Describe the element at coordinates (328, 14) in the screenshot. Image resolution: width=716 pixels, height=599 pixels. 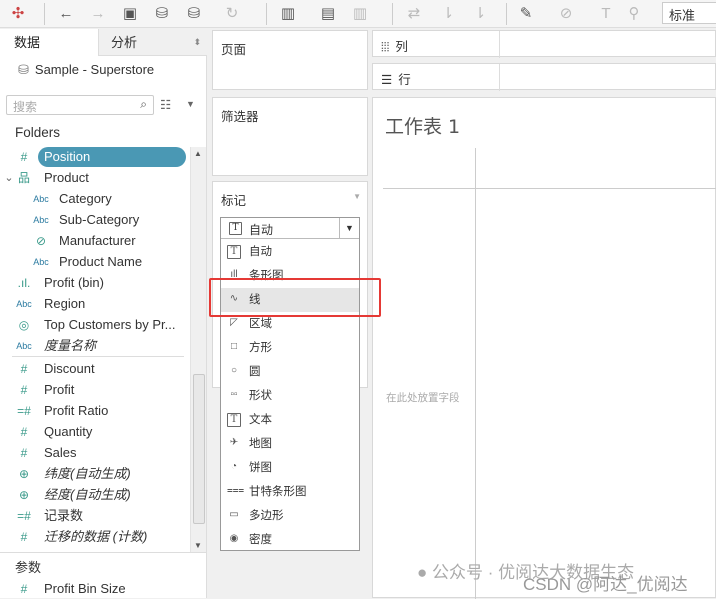
I see `duplicate-sheet-icon: ▤` at that location.